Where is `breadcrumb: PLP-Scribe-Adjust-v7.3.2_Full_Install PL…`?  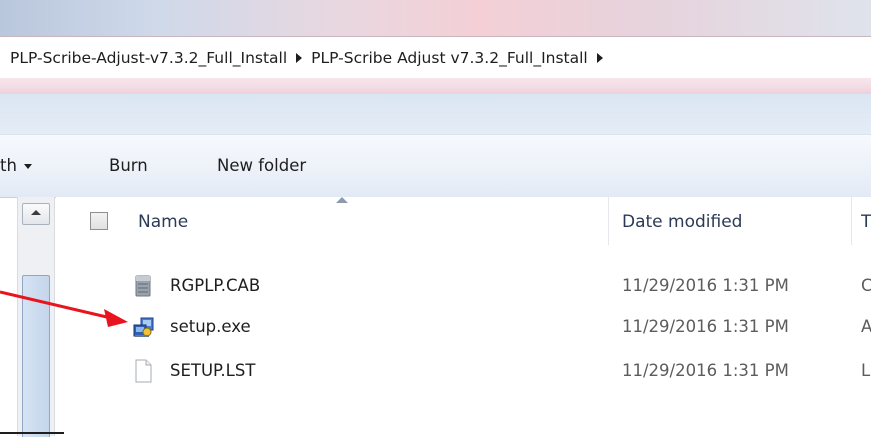
breadcrumb: PLP-Scribe-Adjust-v7.3.2_Full_Install PL… is located at coordinates (306, 58).